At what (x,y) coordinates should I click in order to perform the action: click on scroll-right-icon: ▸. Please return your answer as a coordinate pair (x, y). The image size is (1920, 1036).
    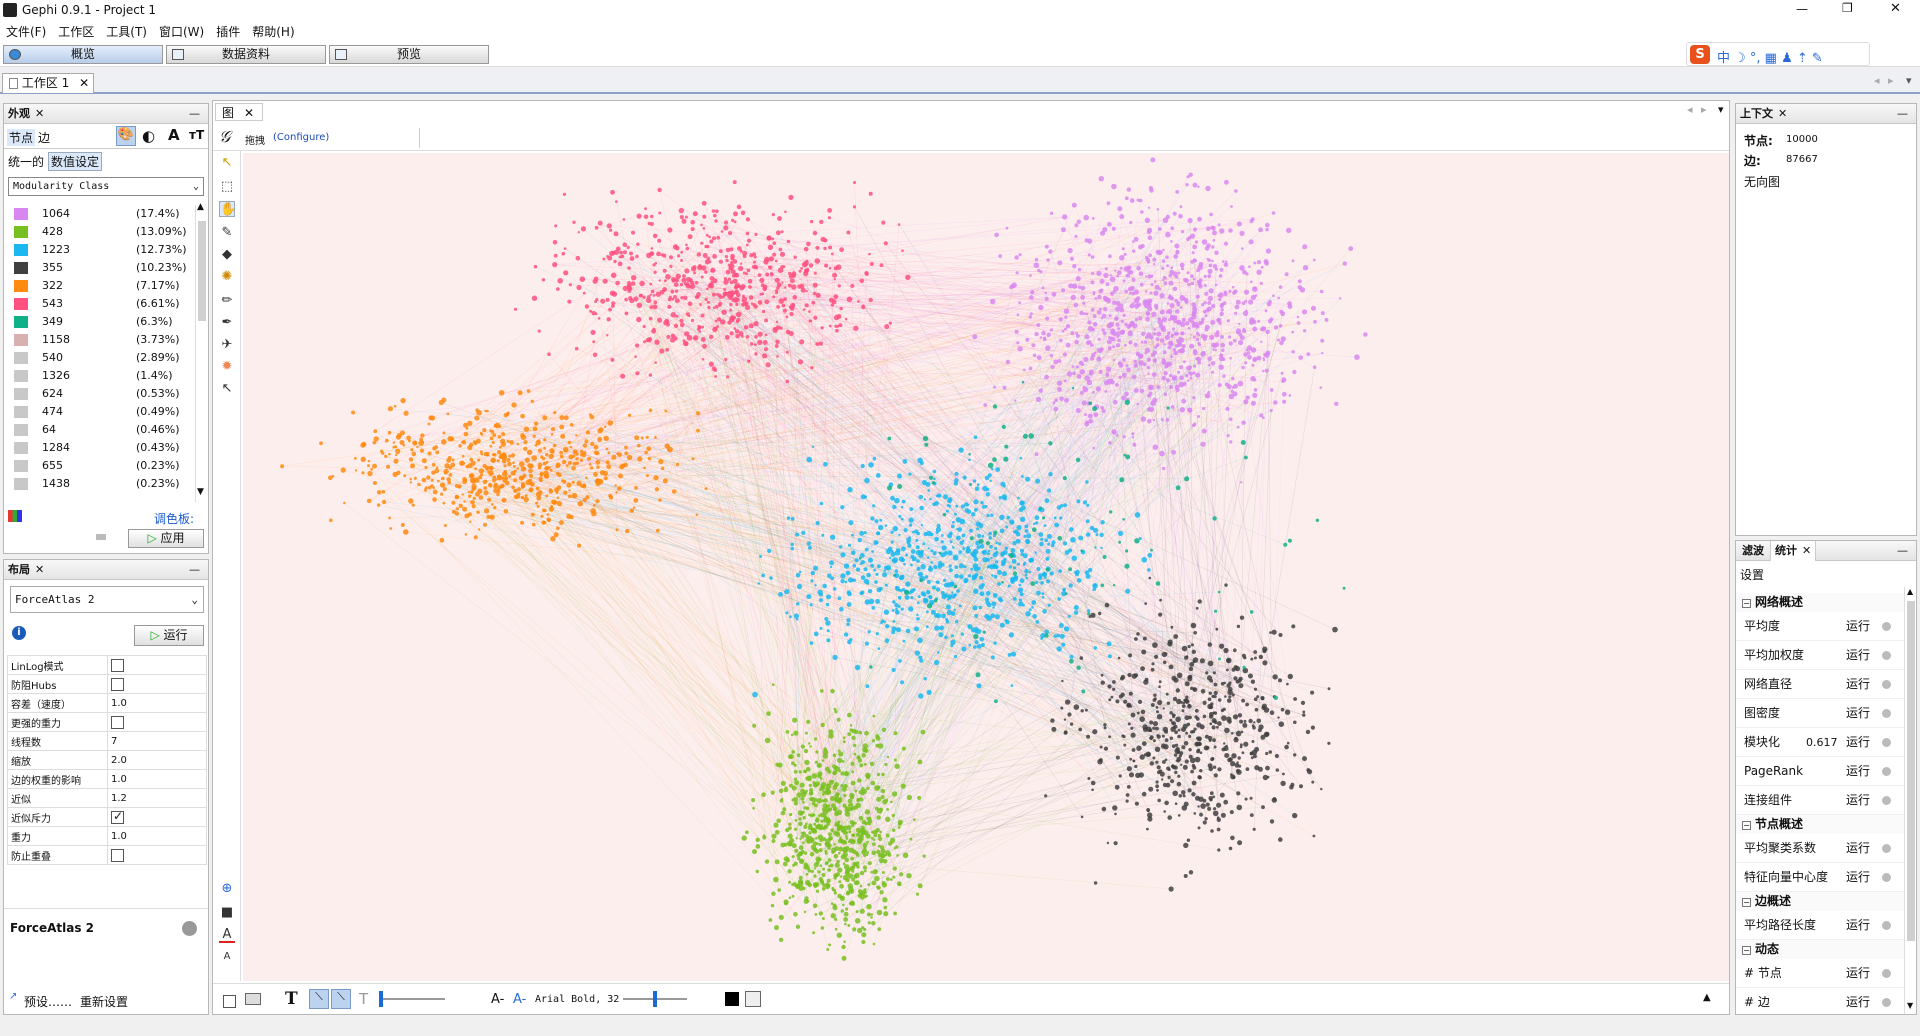
    Looking at the image, I should click on (1891, 80).